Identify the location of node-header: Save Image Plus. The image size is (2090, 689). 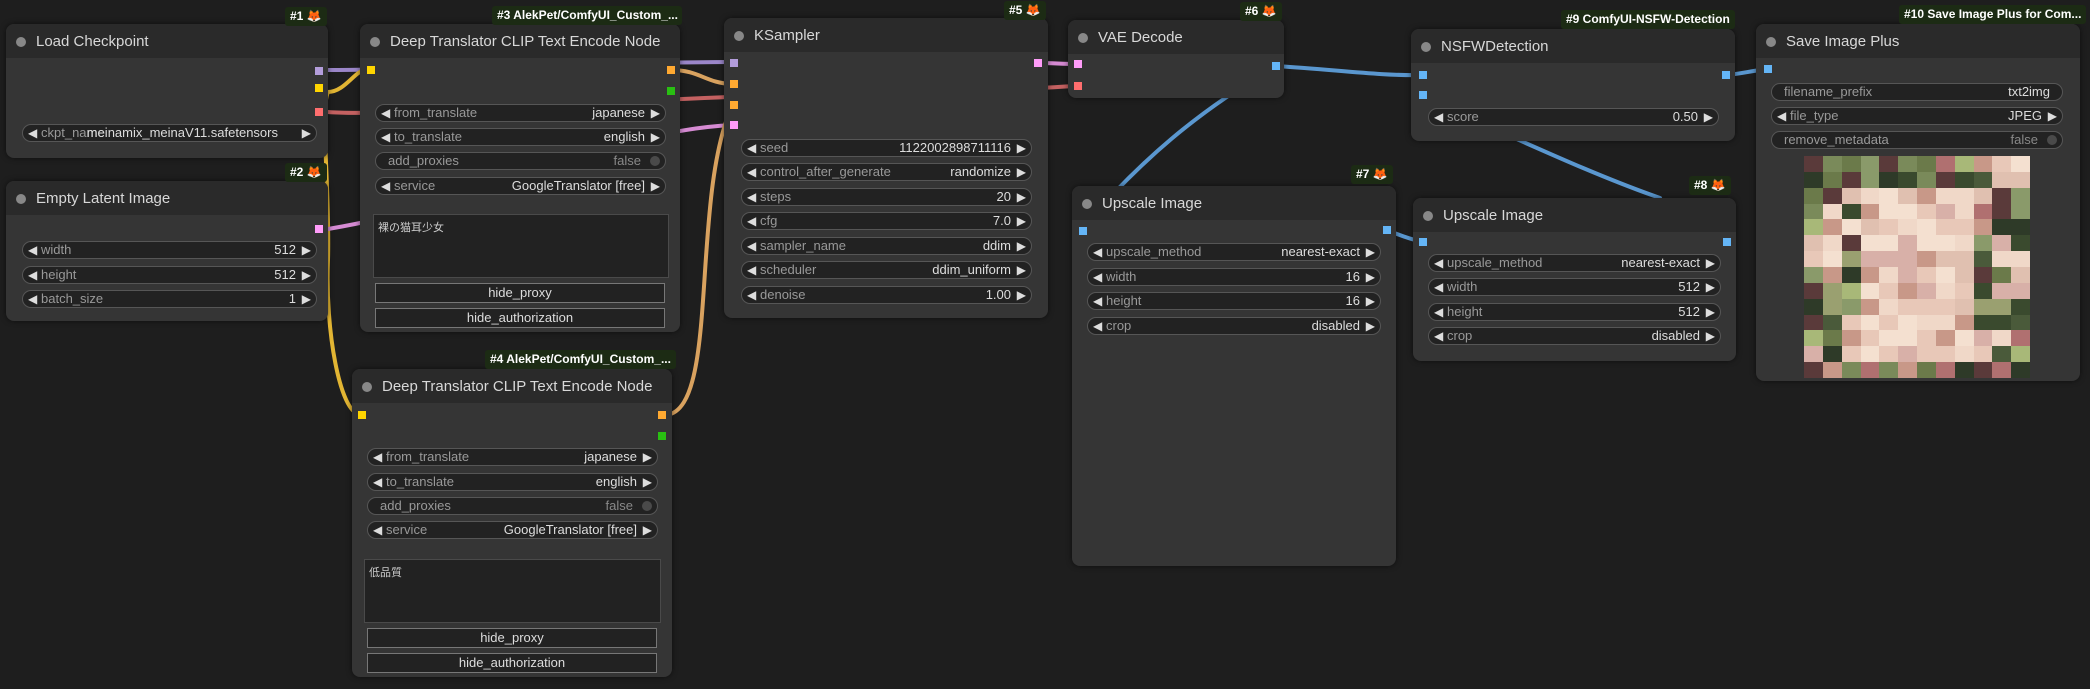
(1918, 41).